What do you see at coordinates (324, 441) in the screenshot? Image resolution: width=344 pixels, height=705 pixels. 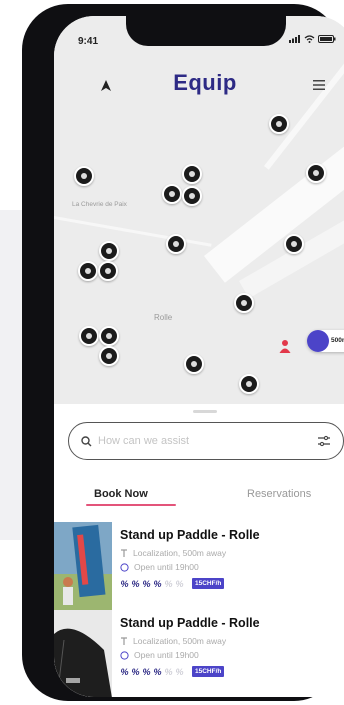 I see `filter-icon` at bounding box center [324, 441].